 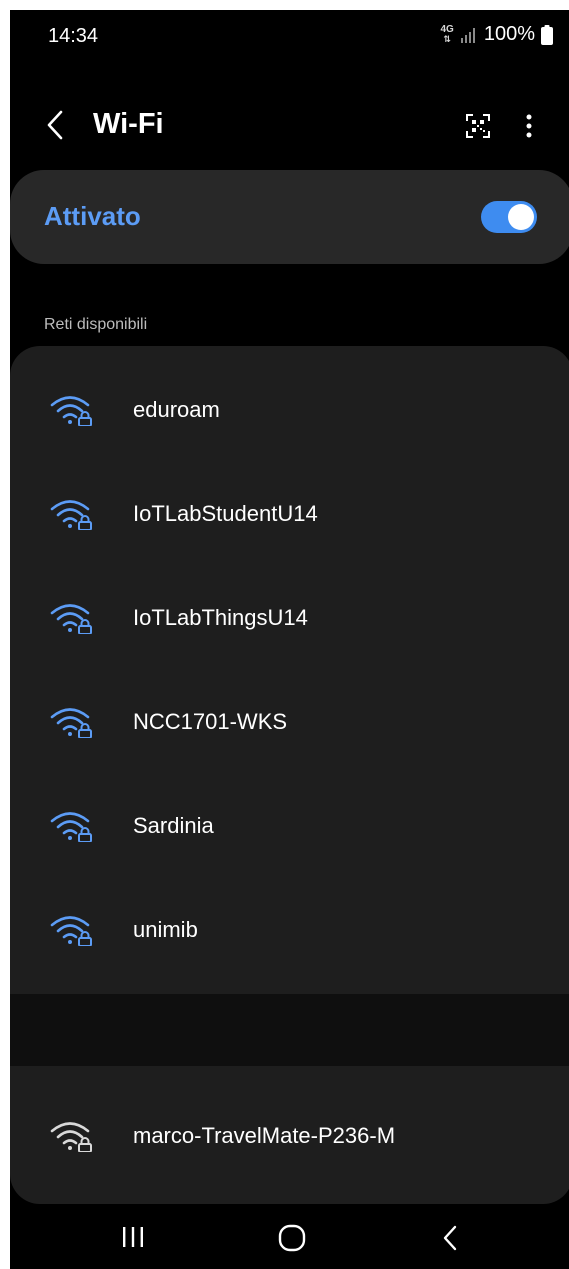 I want to click on saved-networks-list: marco-TravelMate-P236-M, so click(x=289, y=1135).